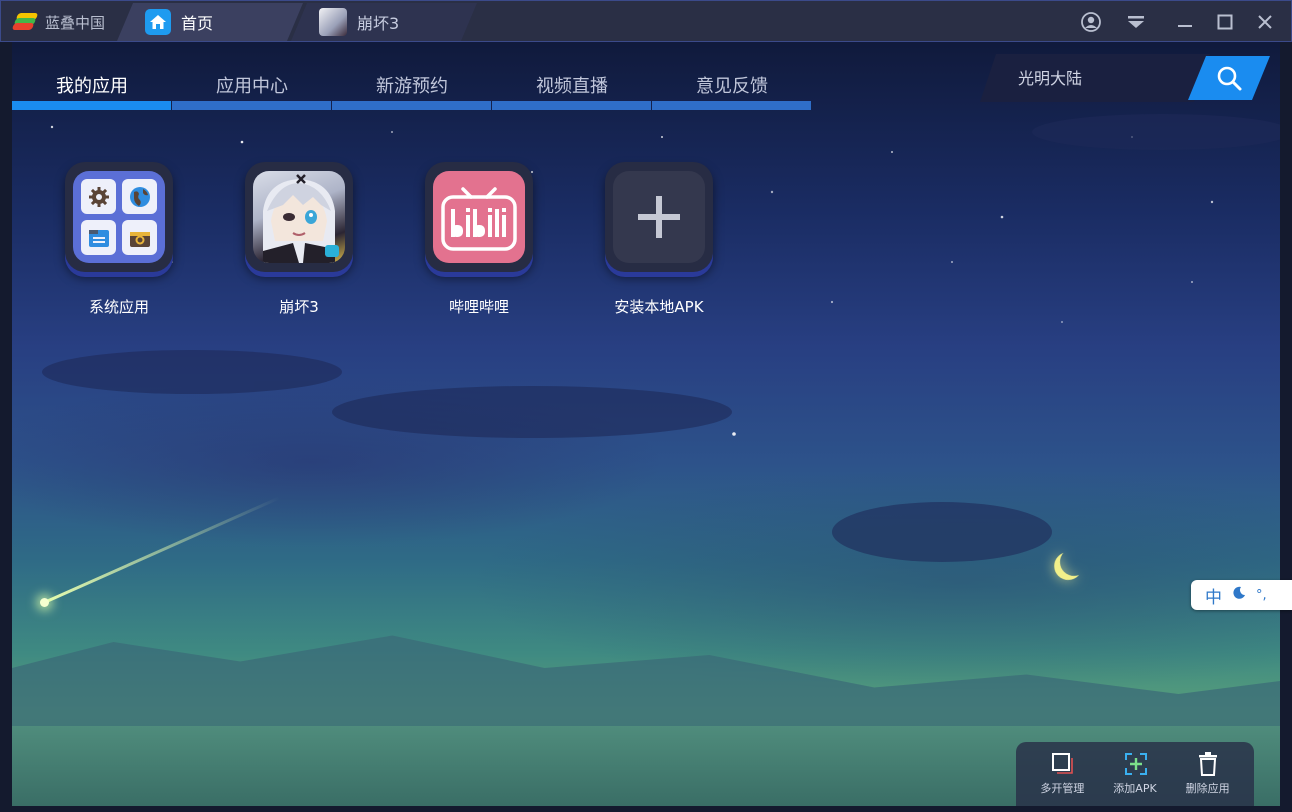 This screenshot has height=812, width=1292. I want to click on add-apk-icon, so click(1135, 763).